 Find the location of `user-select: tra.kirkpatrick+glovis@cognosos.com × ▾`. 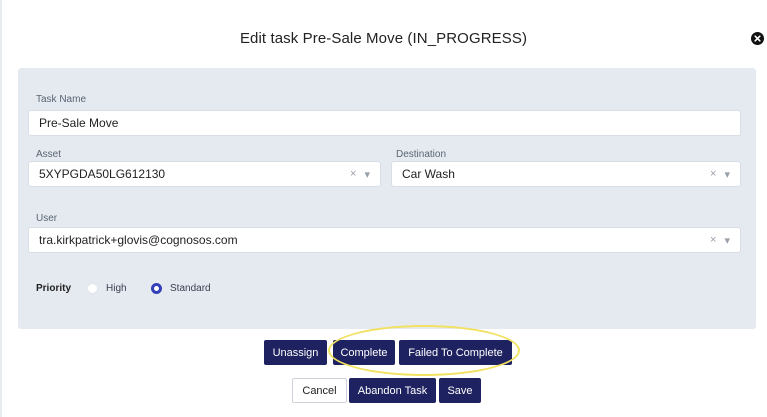

user-select: tra.kirkpatrick+glovis@cognosos.com × ▾ is located at coordinates (384, 240).